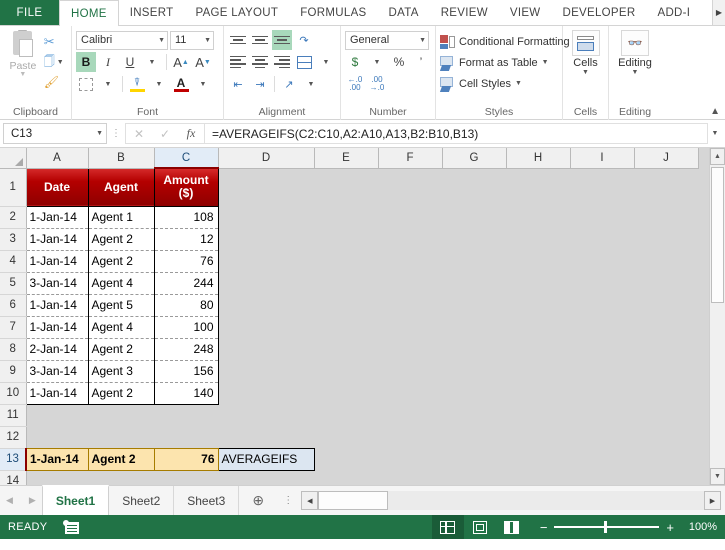  I want to click on cell-e1, so click(346, 187).